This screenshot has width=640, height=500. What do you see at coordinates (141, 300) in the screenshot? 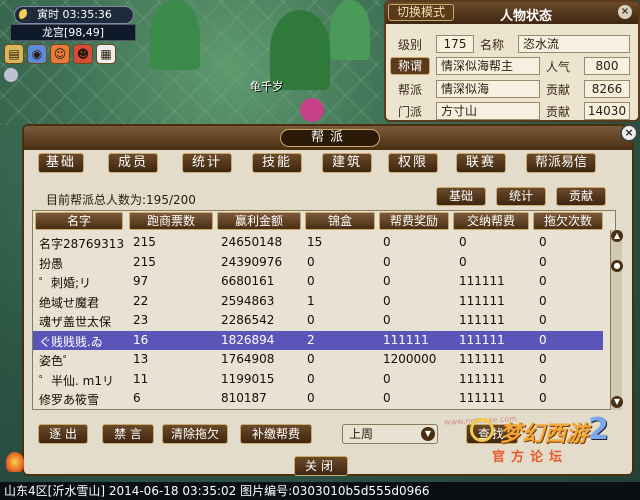
I see `cell-trades: 22` at bounding box center [141, 300].